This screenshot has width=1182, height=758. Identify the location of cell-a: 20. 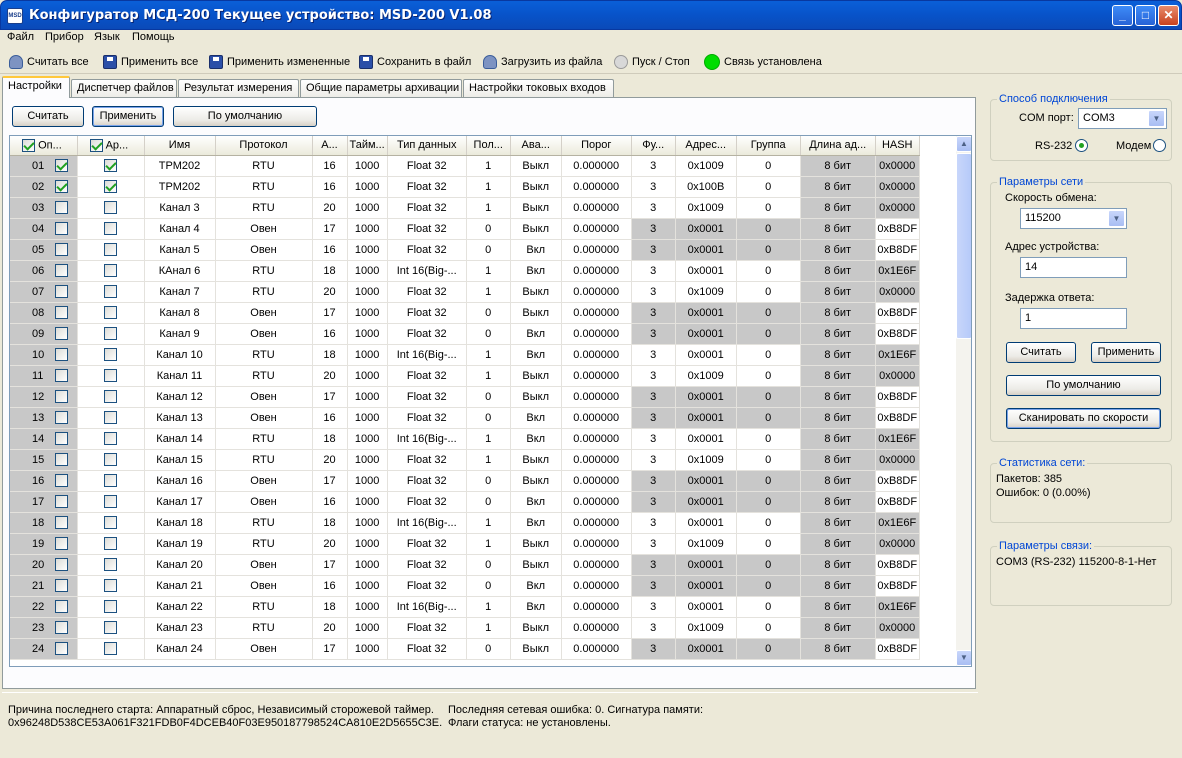
(330, 460).